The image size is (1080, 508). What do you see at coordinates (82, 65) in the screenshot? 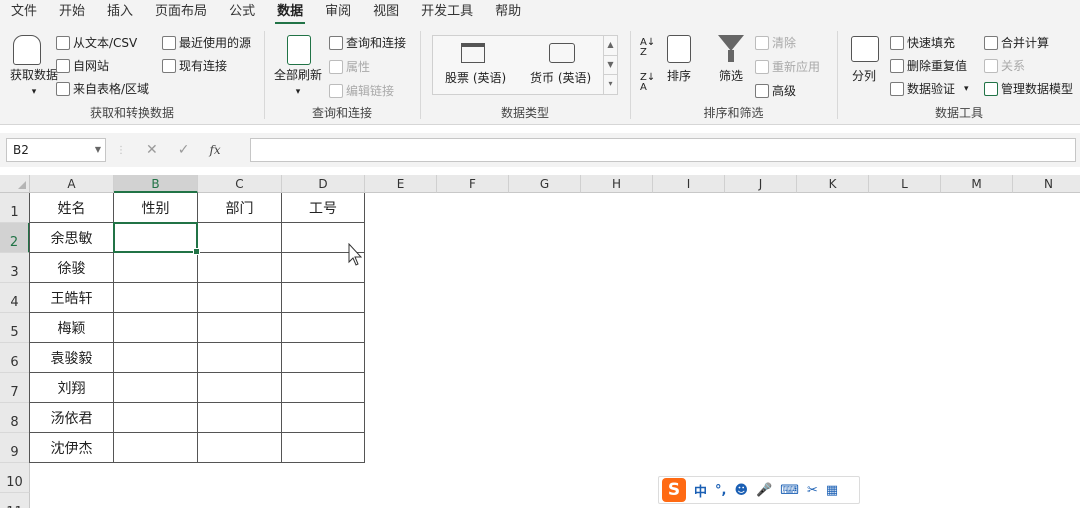
I see `from-web-button: 自网站` at bounding box center [82, 65].